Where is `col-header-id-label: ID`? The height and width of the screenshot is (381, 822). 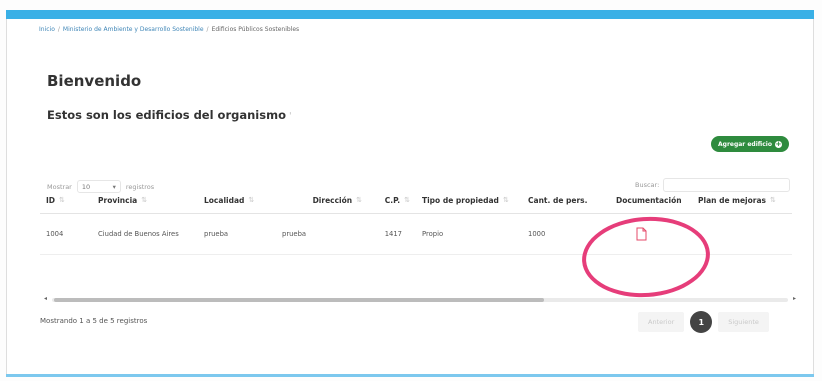
col-header-id-label: ID is located at coordinates (51, 200).